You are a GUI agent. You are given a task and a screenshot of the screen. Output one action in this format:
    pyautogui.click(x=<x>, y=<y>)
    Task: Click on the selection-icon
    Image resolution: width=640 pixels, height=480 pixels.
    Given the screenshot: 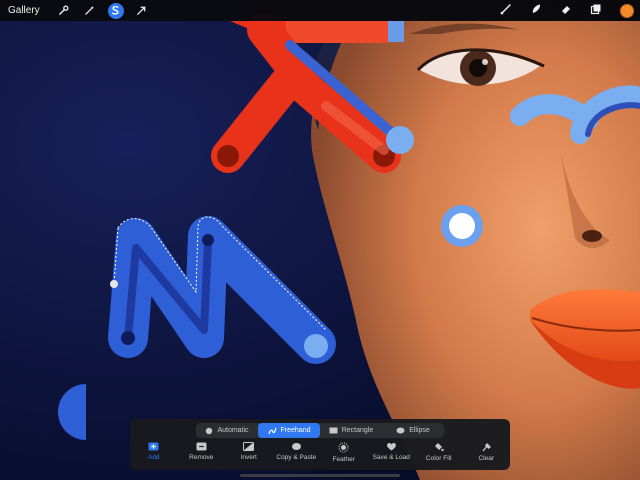 What is the action you would take?
    pyautogui.click(x=115, y=10)
    